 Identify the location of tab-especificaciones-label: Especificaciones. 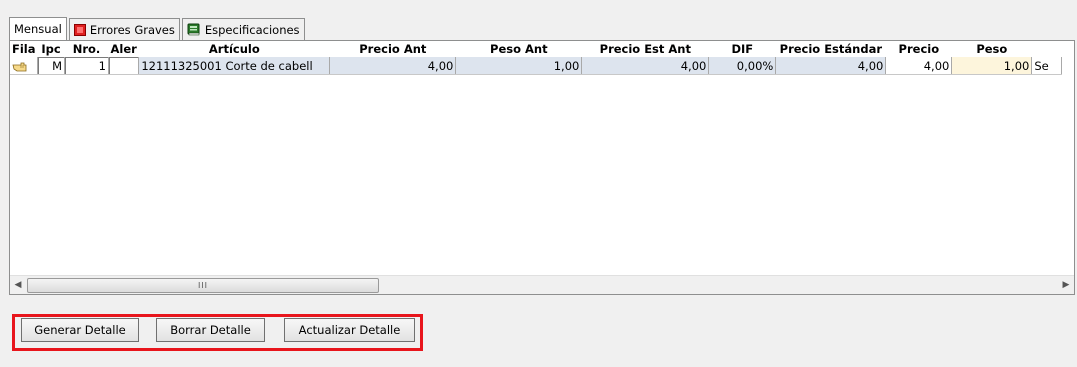
(252, 29).